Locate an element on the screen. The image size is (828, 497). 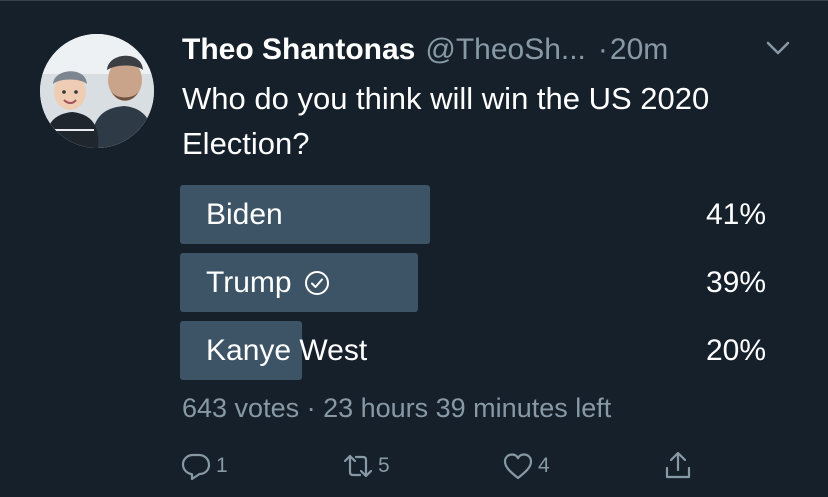
retweet-count: 5 is located at coordinates (384, 465).